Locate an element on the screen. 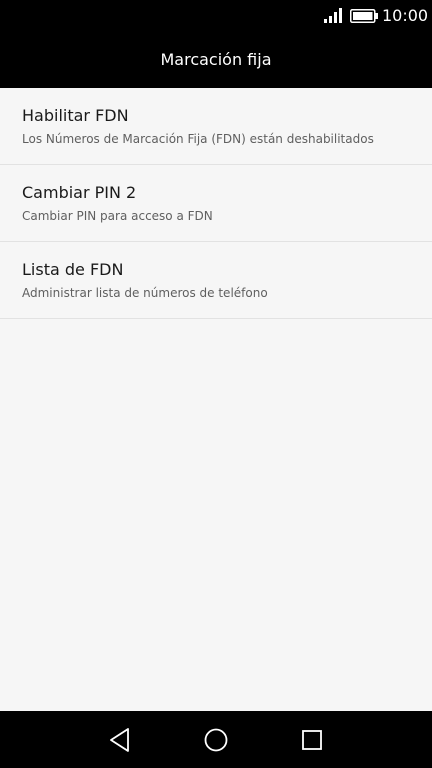 The image size is (432, 768). signal-bars-icon is located at coordinates (333, 15).